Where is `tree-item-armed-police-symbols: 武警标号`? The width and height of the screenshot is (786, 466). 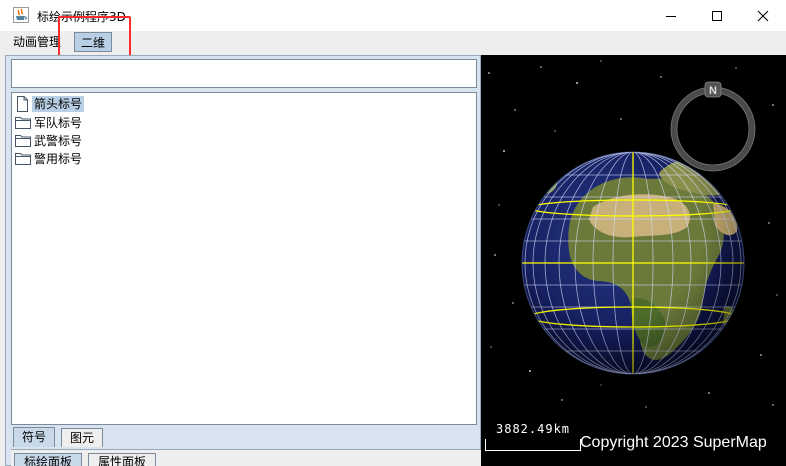
tree-item-armed-police-symbols: 武警标号 is located at coordinates (49, 140).